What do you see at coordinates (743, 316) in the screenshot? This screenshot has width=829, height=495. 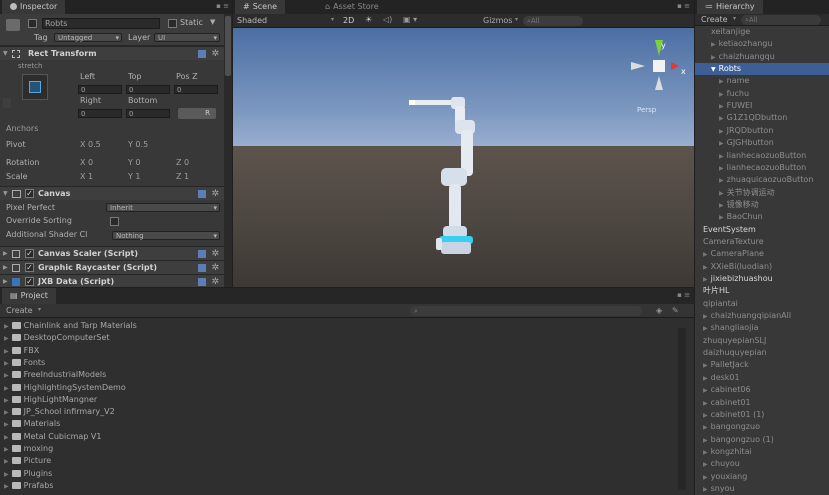 I see `hierarchy-item: ▶ chaizhuangqipianAll` at bounding box center [743, 316].